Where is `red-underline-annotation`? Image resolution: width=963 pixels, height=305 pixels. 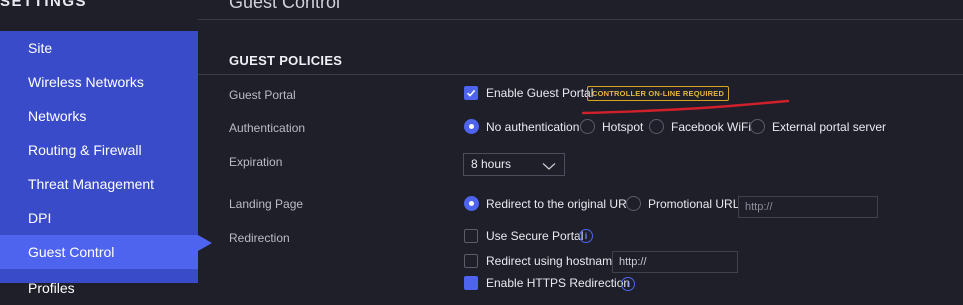 red-underline-annotation is located at coordinates (685, 107).